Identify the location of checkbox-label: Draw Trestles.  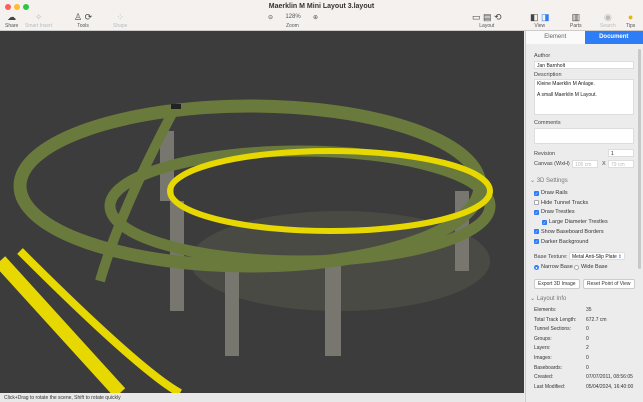
(558, 212).